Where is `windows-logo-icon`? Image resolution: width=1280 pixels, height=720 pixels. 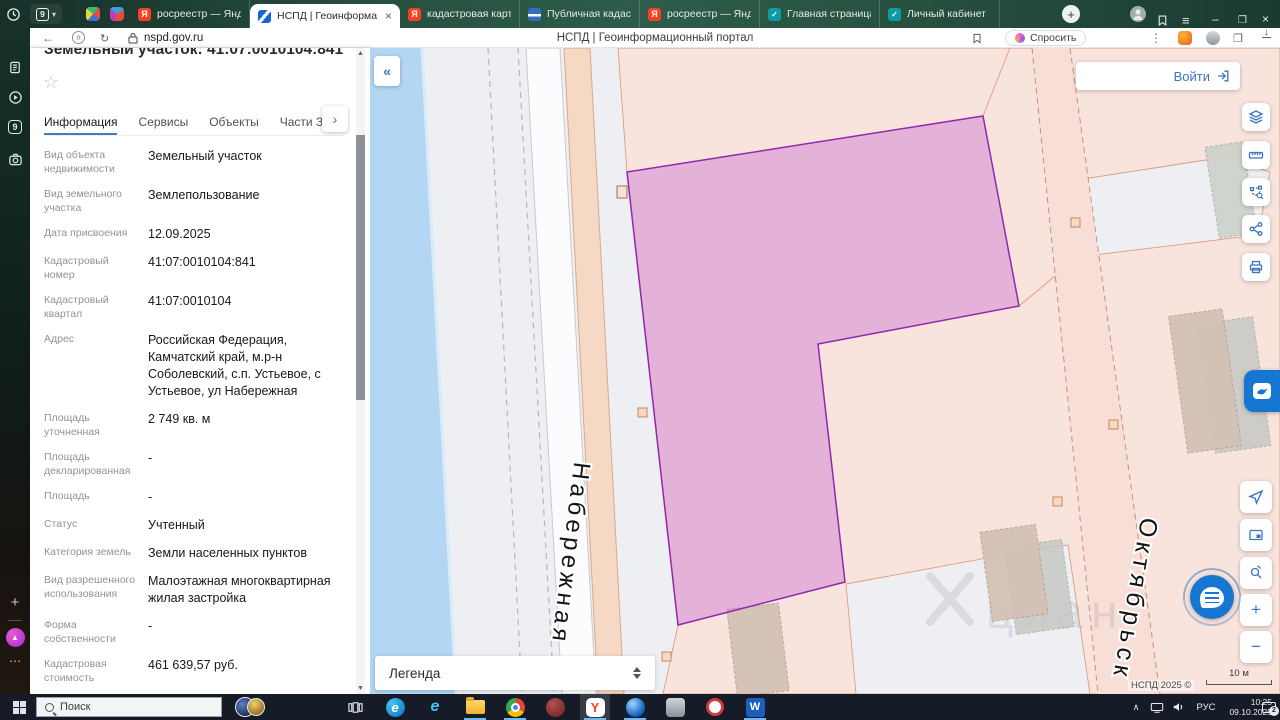 windows-logo-icon is located at coordinates (19, 707).